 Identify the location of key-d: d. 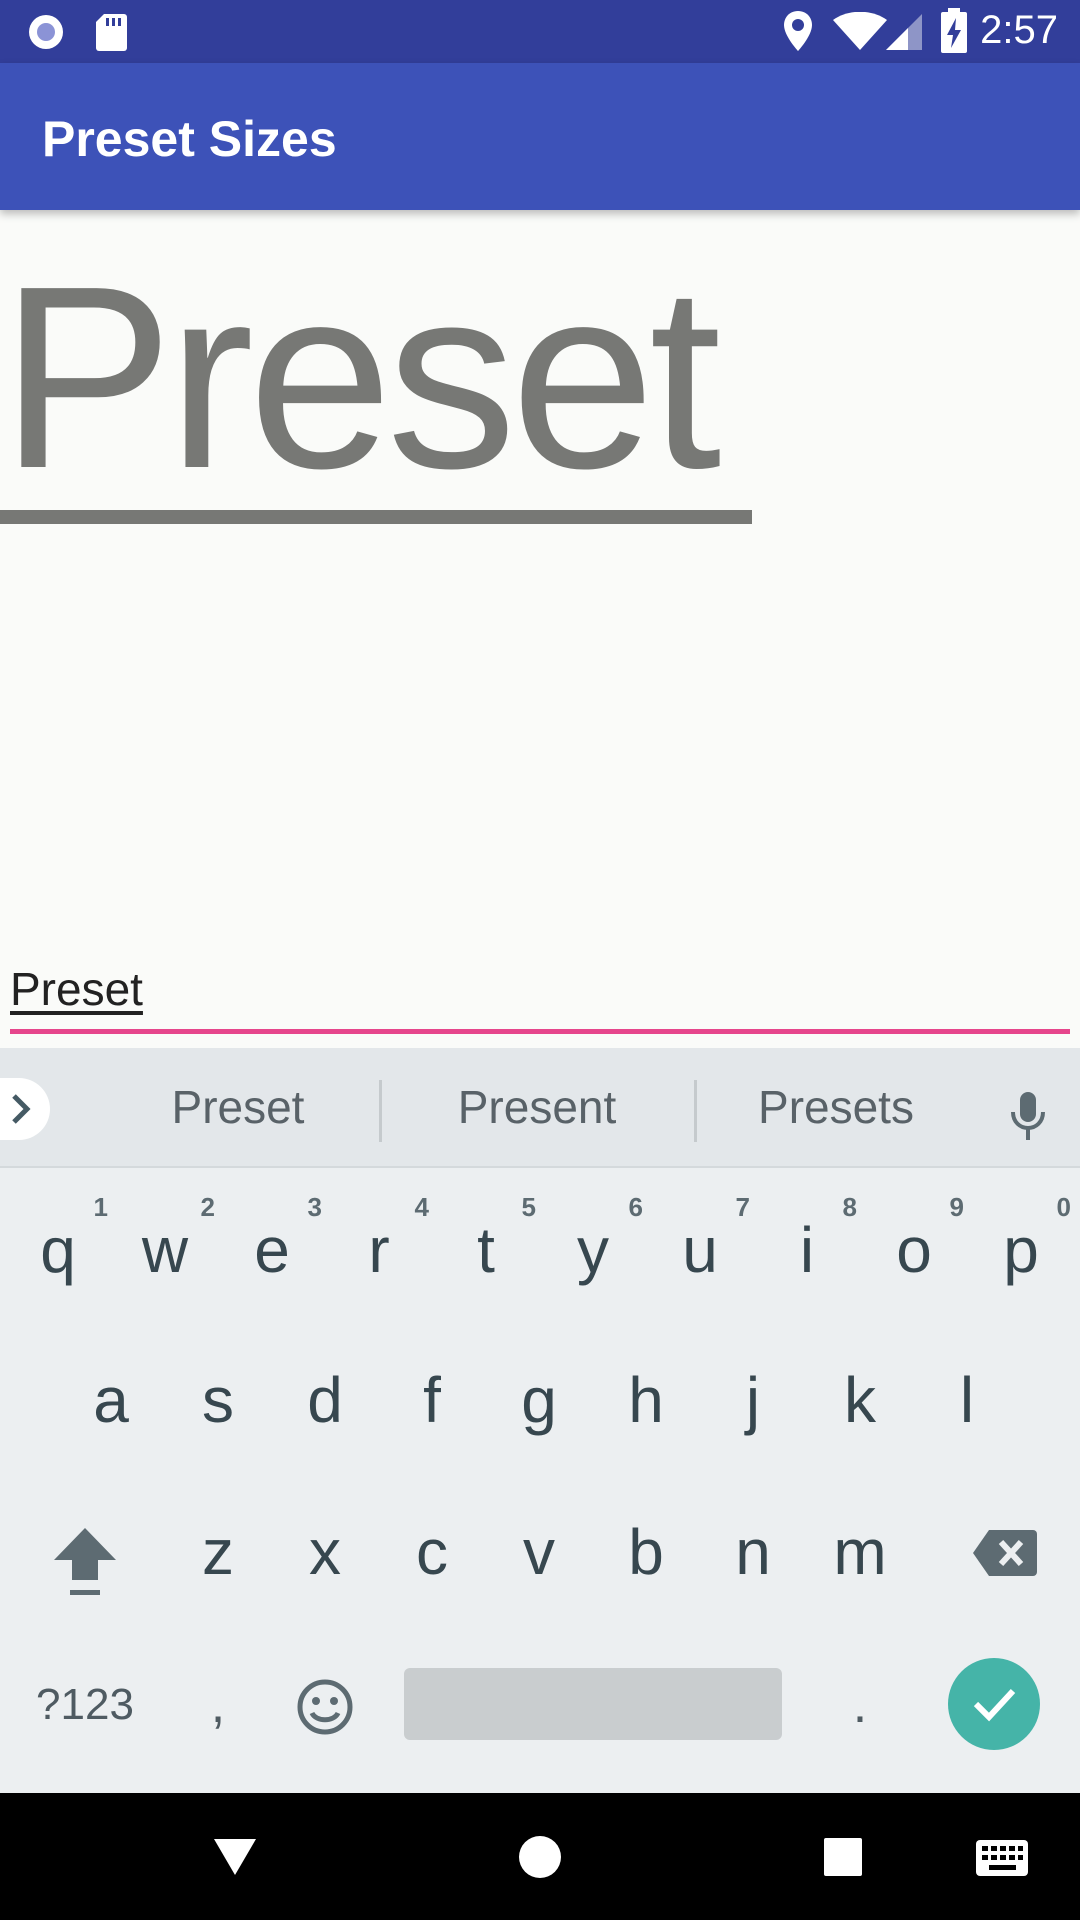
(325, 1400).